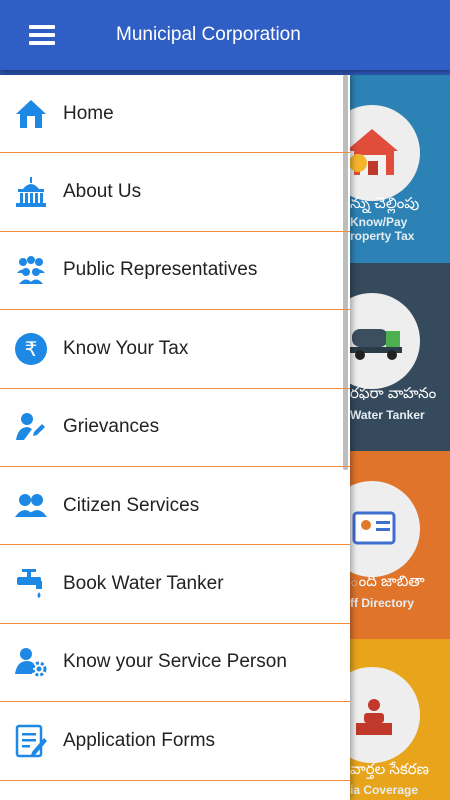 The height and width of the screenshot is (800, 450). Describe the element at coordinates (385, 341) in the screenshot. I see `water-tanker-icon` at that location.